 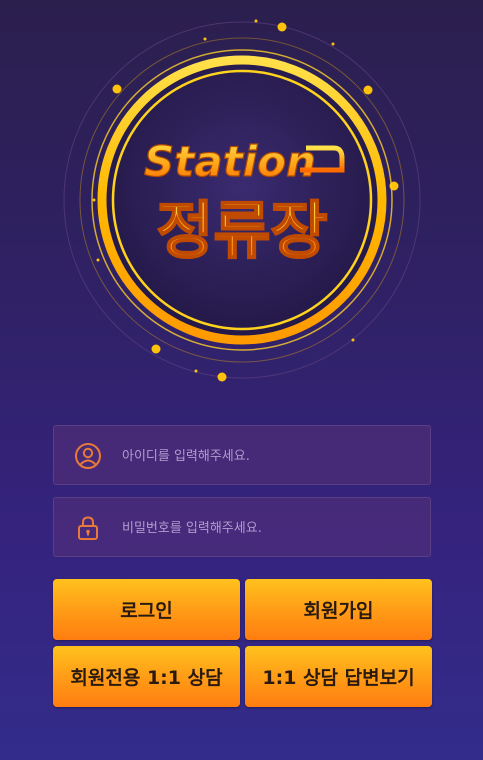 What do you see at coordinates (88, 456) in the screenshot?
I see `user-circle-icon` at bounding box center [88, 456].